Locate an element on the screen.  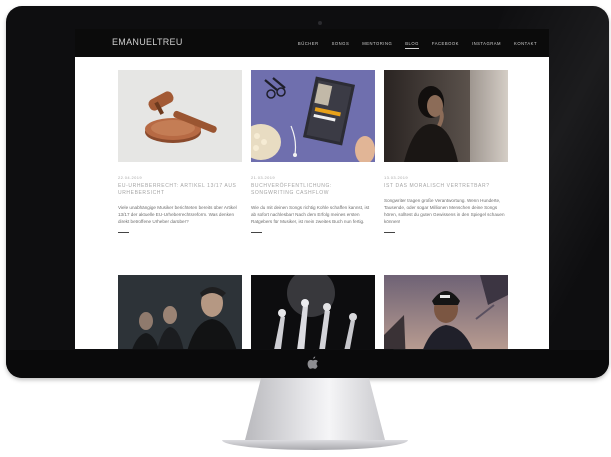
nav-buecher: BÜCHER is located at coordinates (308, 43).